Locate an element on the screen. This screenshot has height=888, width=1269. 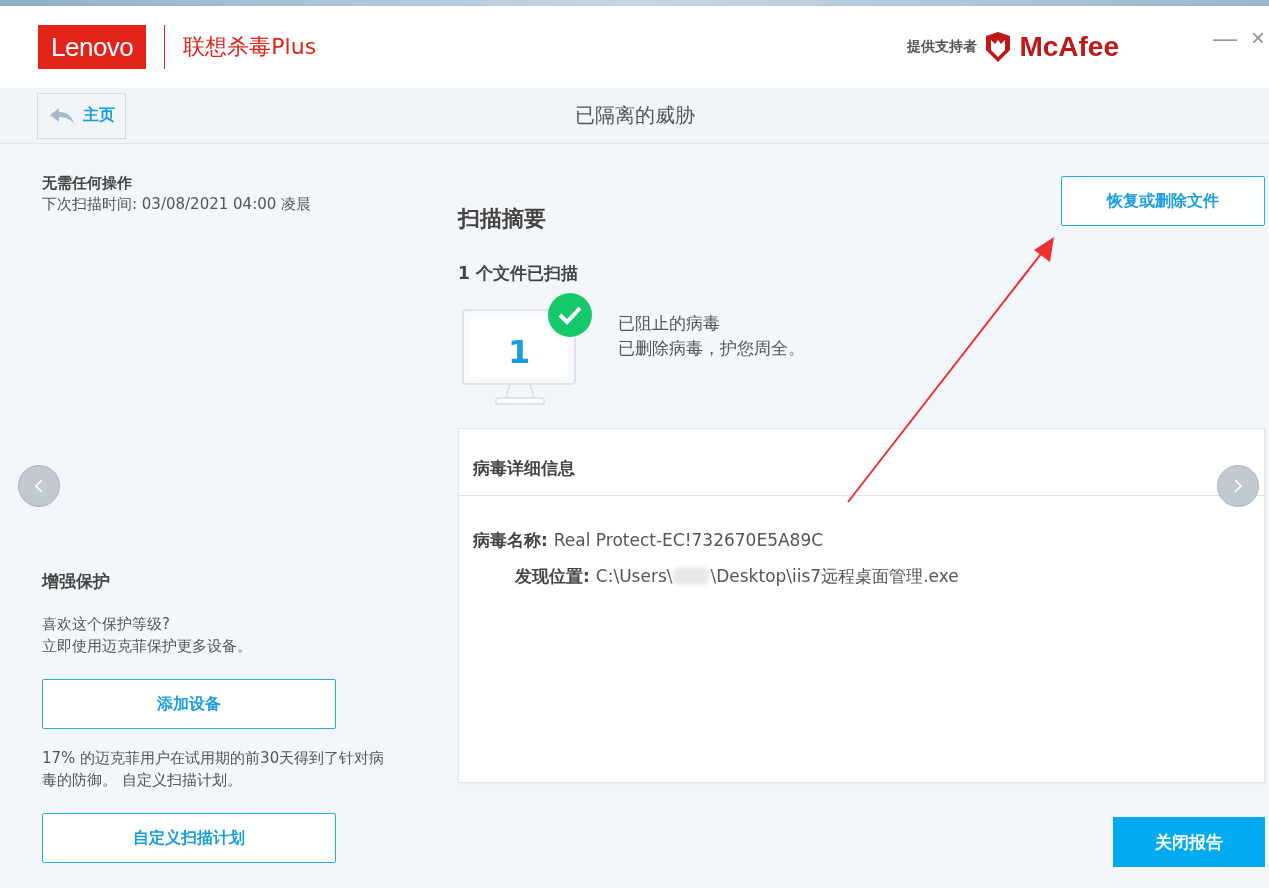
powered-by-label: 提供支持者 is located at coordinates (942, 47).